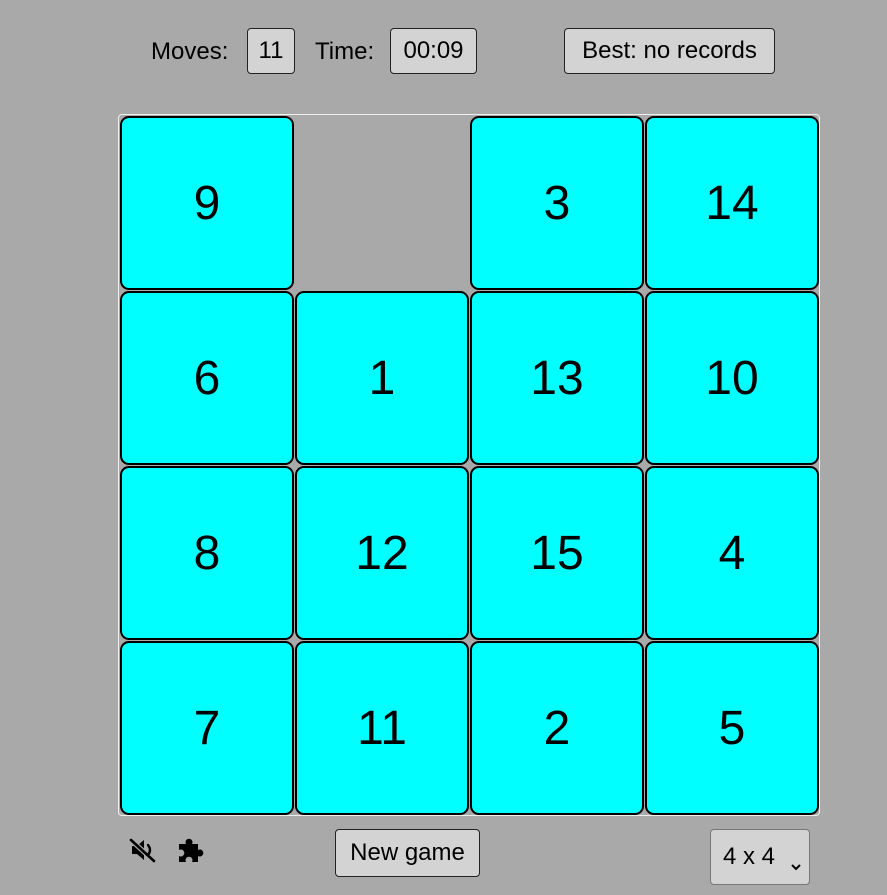 The height and width of the screenshot is (895, 887). What do you see at coordinates (345, 51) in the screenshot?
I see `time-label: Time:` at bounding box center [345, 51].